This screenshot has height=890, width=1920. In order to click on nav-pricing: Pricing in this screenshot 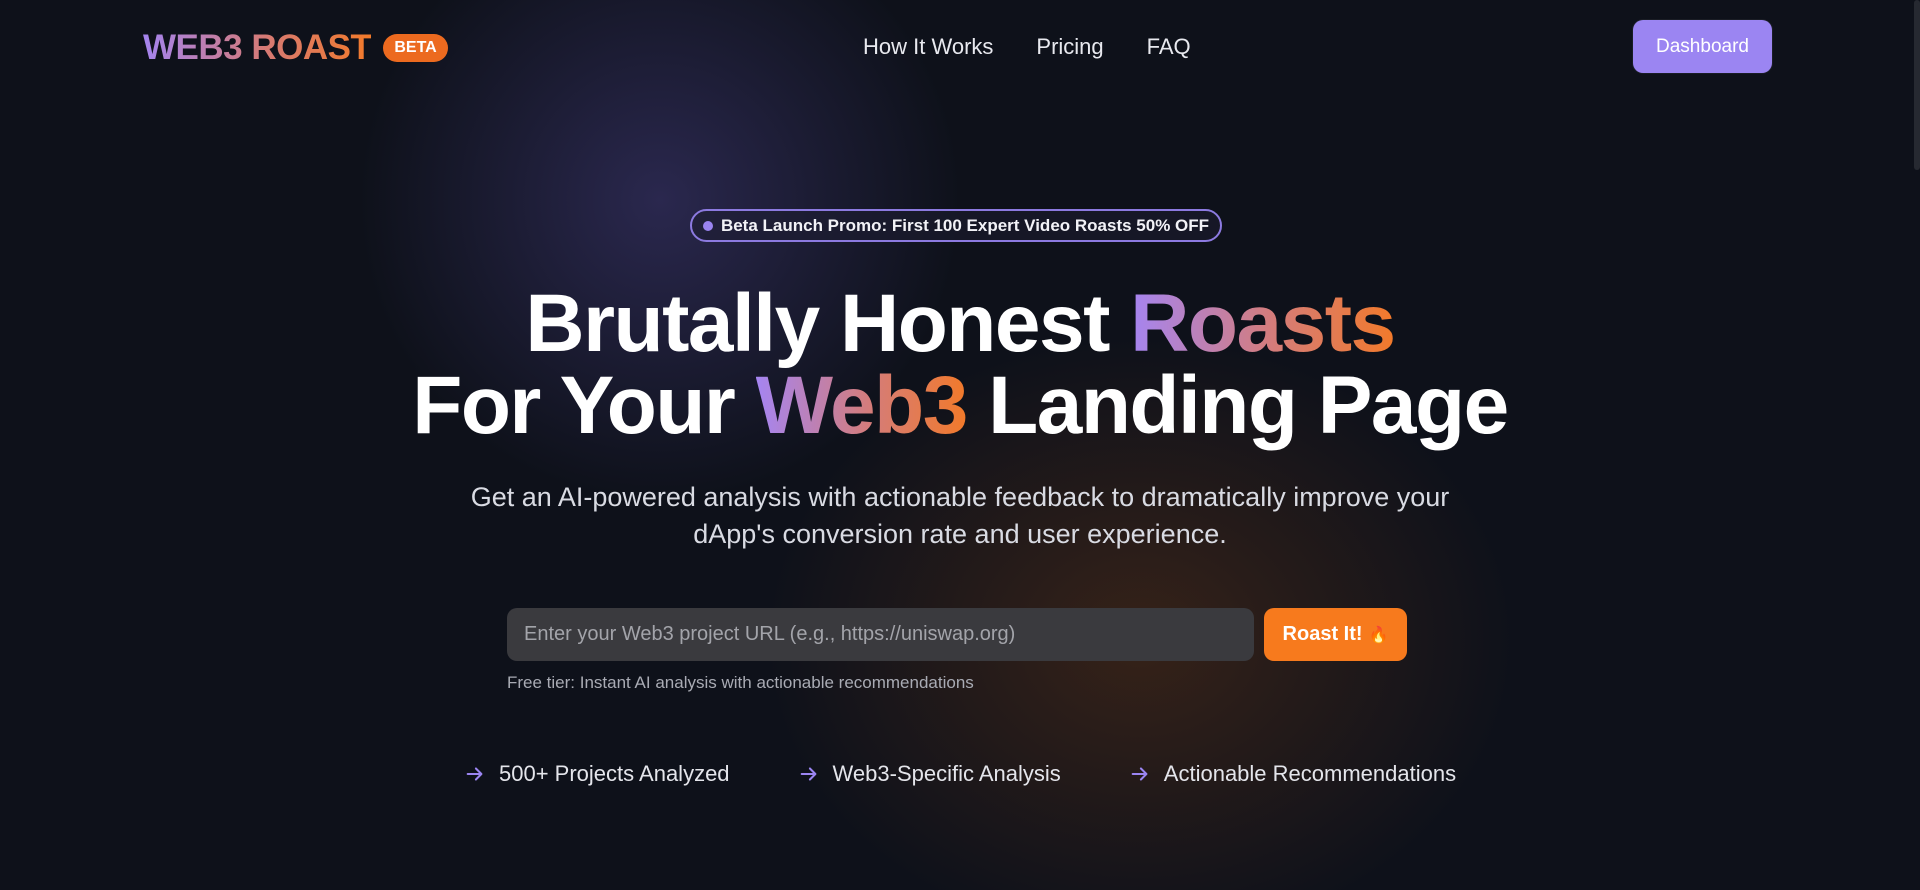, I will do `click(1069, 47)`.